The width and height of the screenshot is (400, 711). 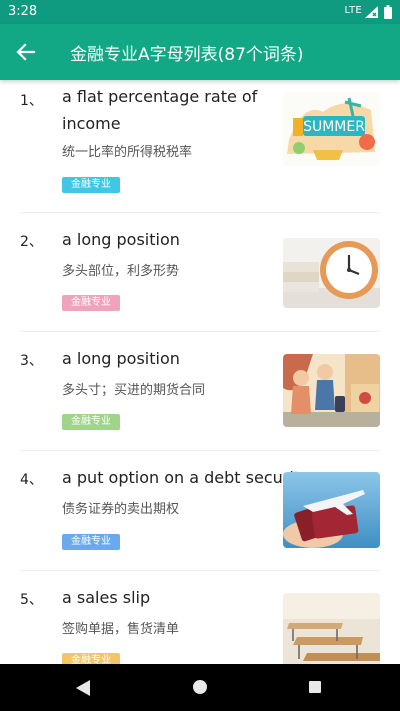 I want to click on battery-icon, so click(x=388, y=12).